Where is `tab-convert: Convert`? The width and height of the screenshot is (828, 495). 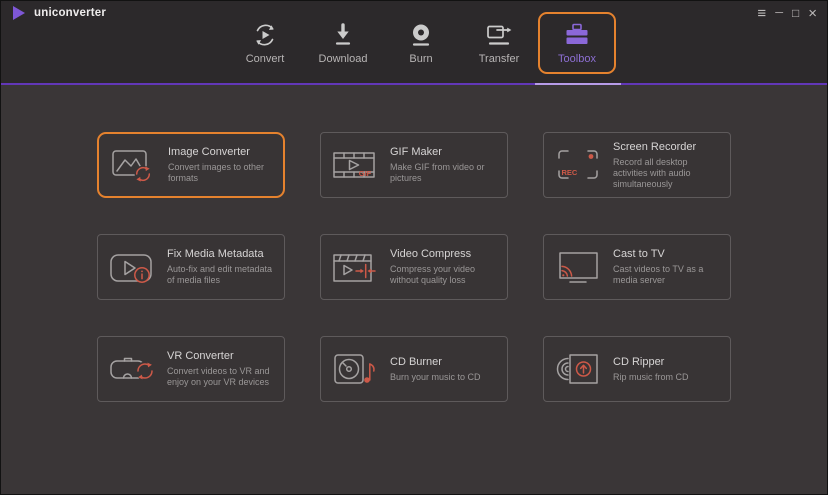 tab-convert: Convert is located at coordinates (265, 43).